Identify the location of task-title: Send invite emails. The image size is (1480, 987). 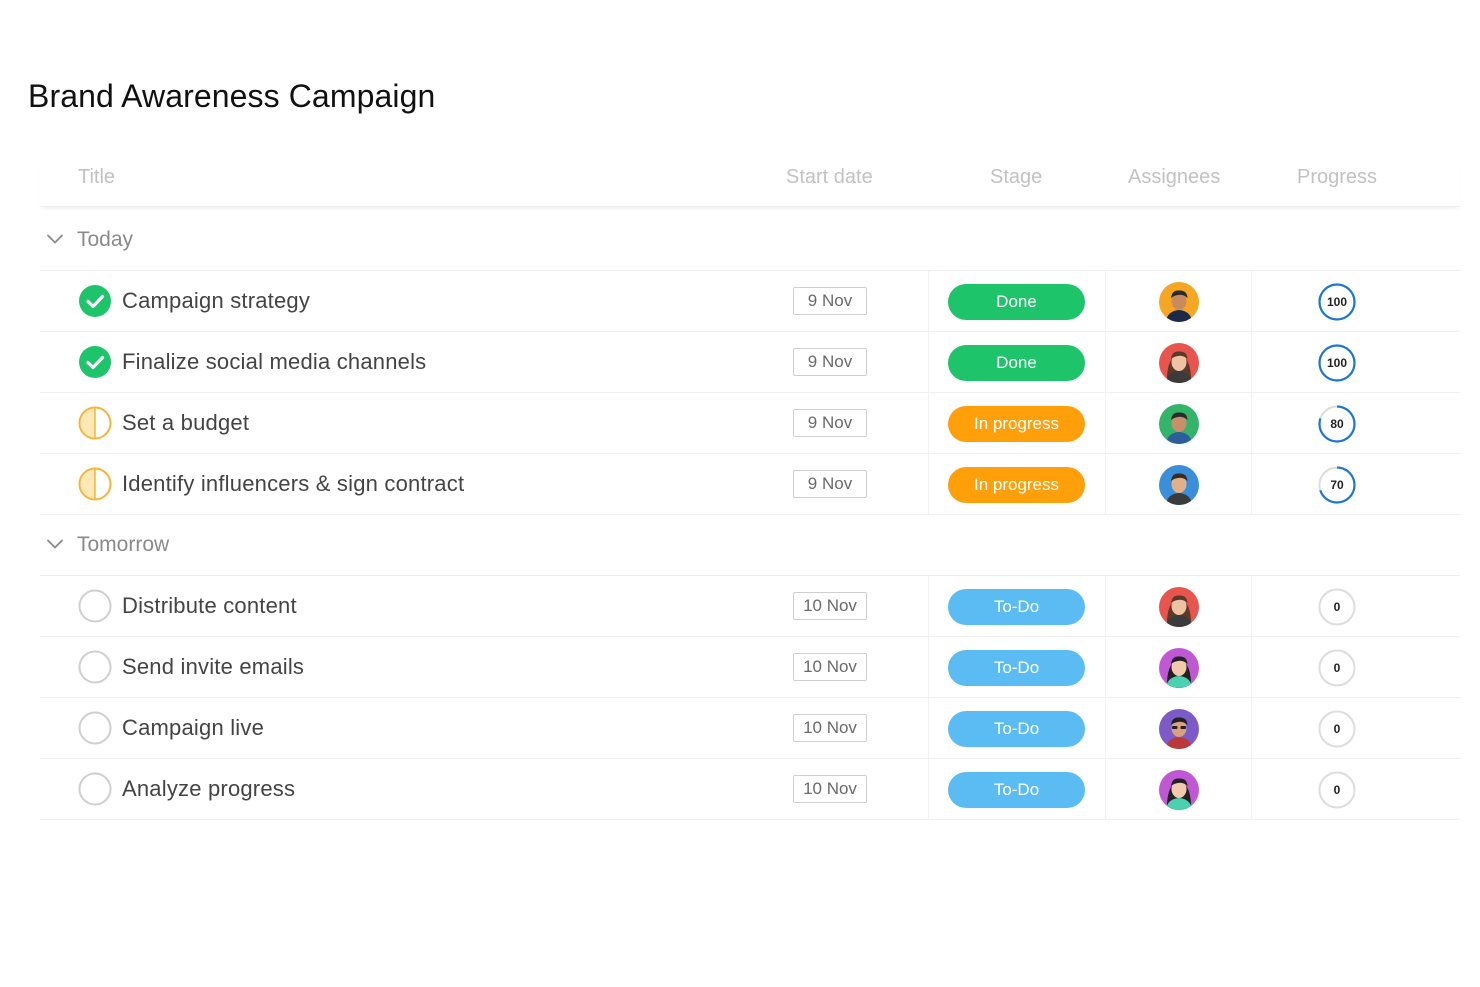
(213, 667).